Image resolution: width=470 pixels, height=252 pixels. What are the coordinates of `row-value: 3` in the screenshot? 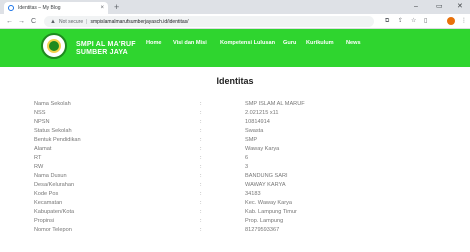 It's located at (247, 167).